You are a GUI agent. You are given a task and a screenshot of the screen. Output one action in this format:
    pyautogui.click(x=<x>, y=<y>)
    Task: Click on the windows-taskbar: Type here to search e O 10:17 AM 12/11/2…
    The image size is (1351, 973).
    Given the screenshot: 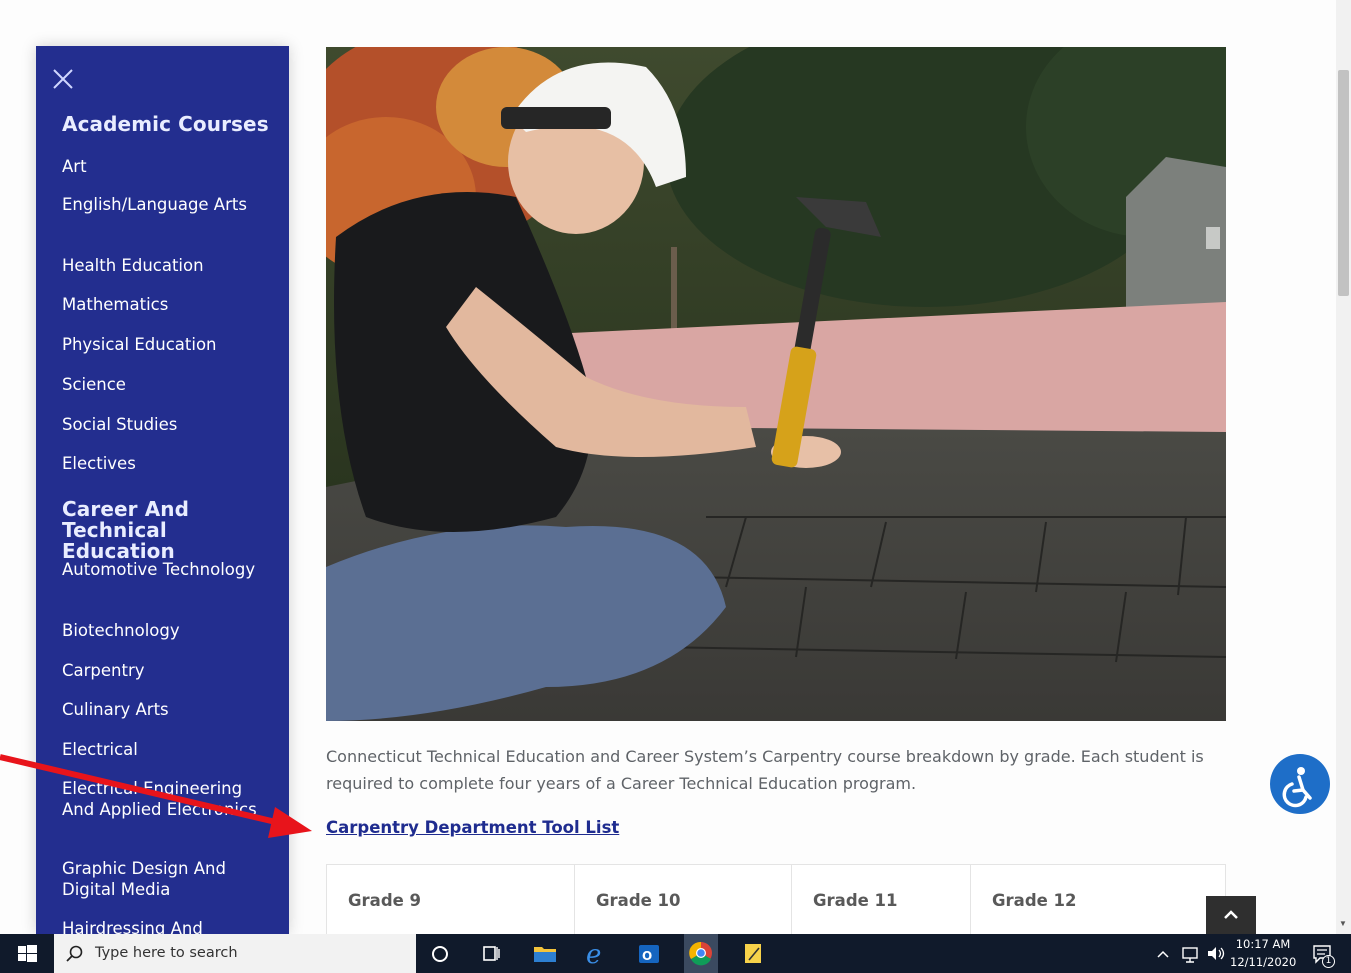 What is the action you would take?
    pyautogui.click(x=675, y=953)
    